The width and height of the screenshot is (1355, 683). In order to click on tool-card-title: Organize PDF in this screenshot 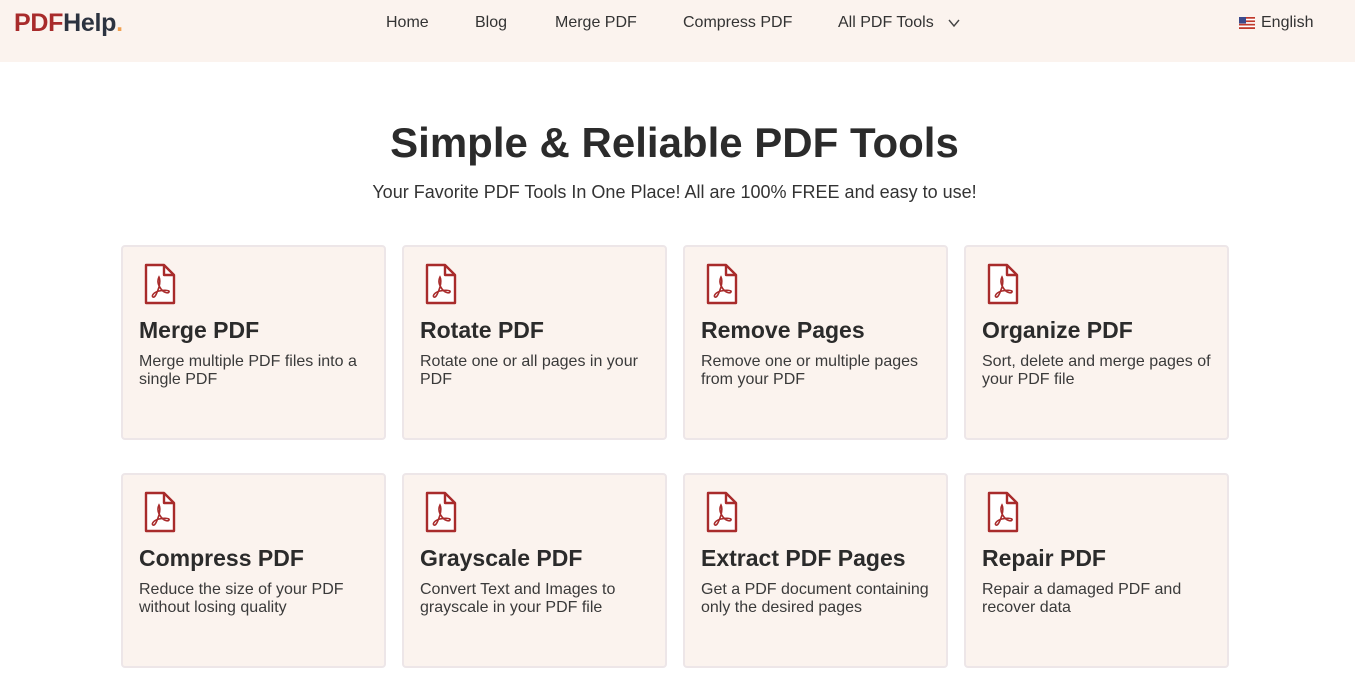, I will do `click(1057, 330)`.